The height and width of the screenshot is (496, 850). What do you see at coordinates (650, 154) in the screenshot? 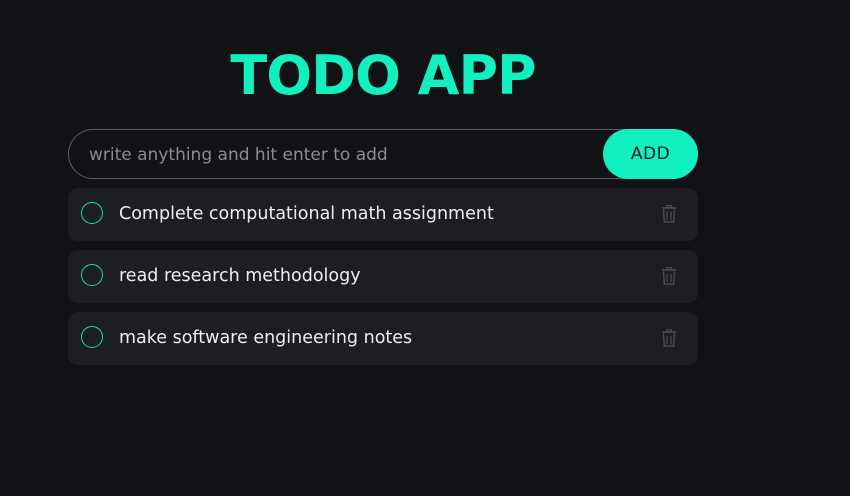
I see `add-button: ADD` at bounding box center [650, 154].